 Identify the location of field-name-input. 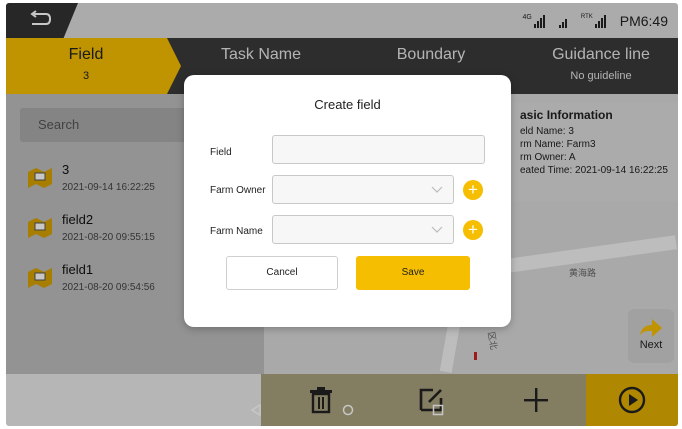
(378, 149).